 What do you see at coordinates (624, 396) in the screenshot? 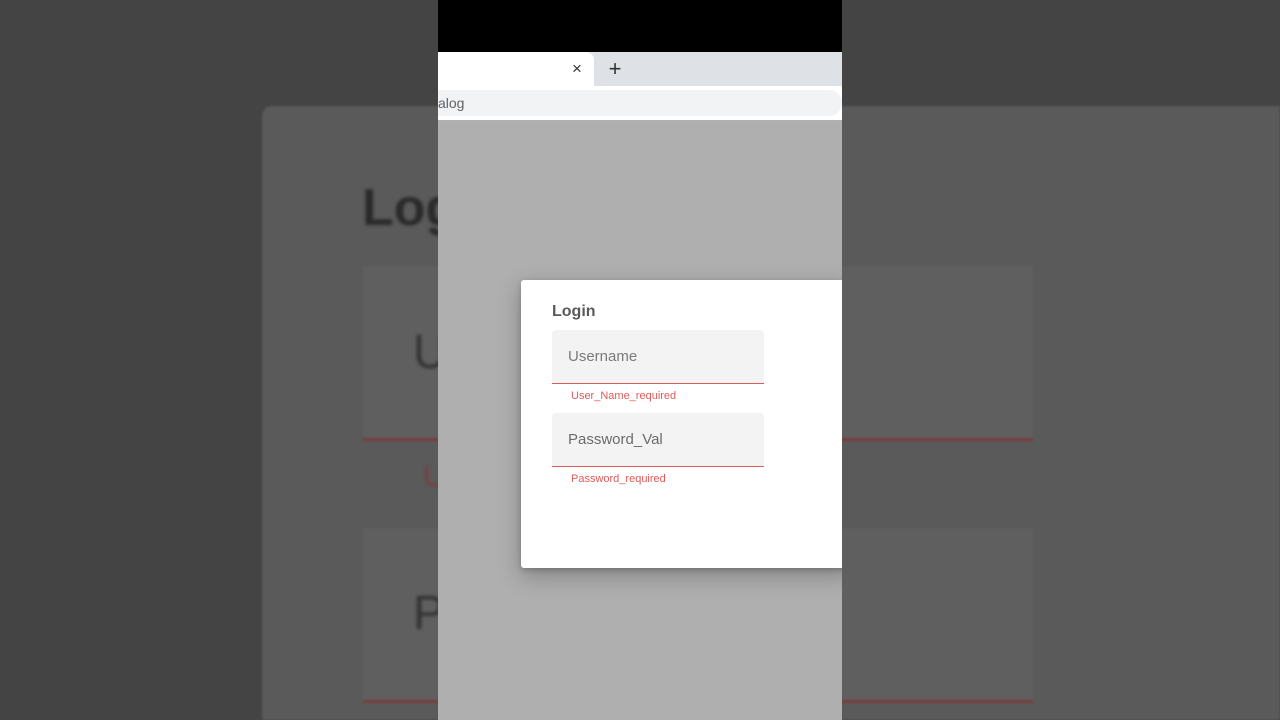
I see `username-error: User_Name_required` at bounding box center [624, 396].